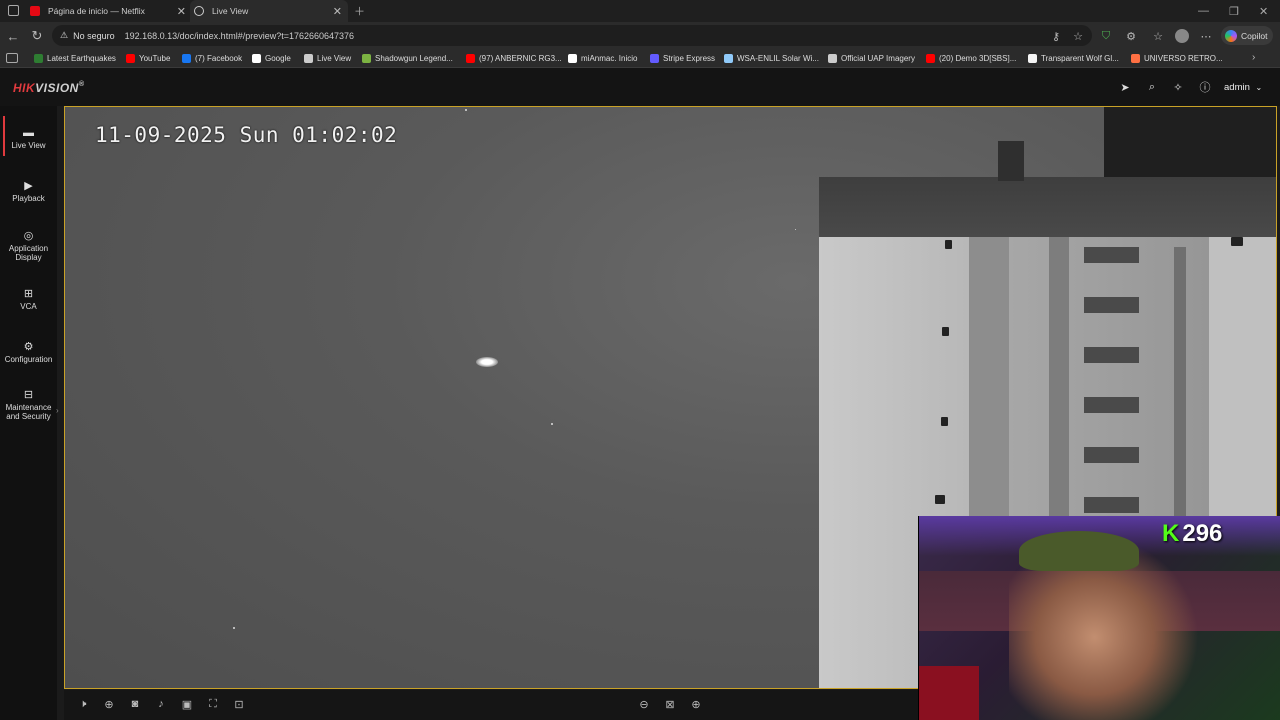  Describe the element at coordinates (135, 704) in the screenshot. I see `camera-icon: ◙` at that location.